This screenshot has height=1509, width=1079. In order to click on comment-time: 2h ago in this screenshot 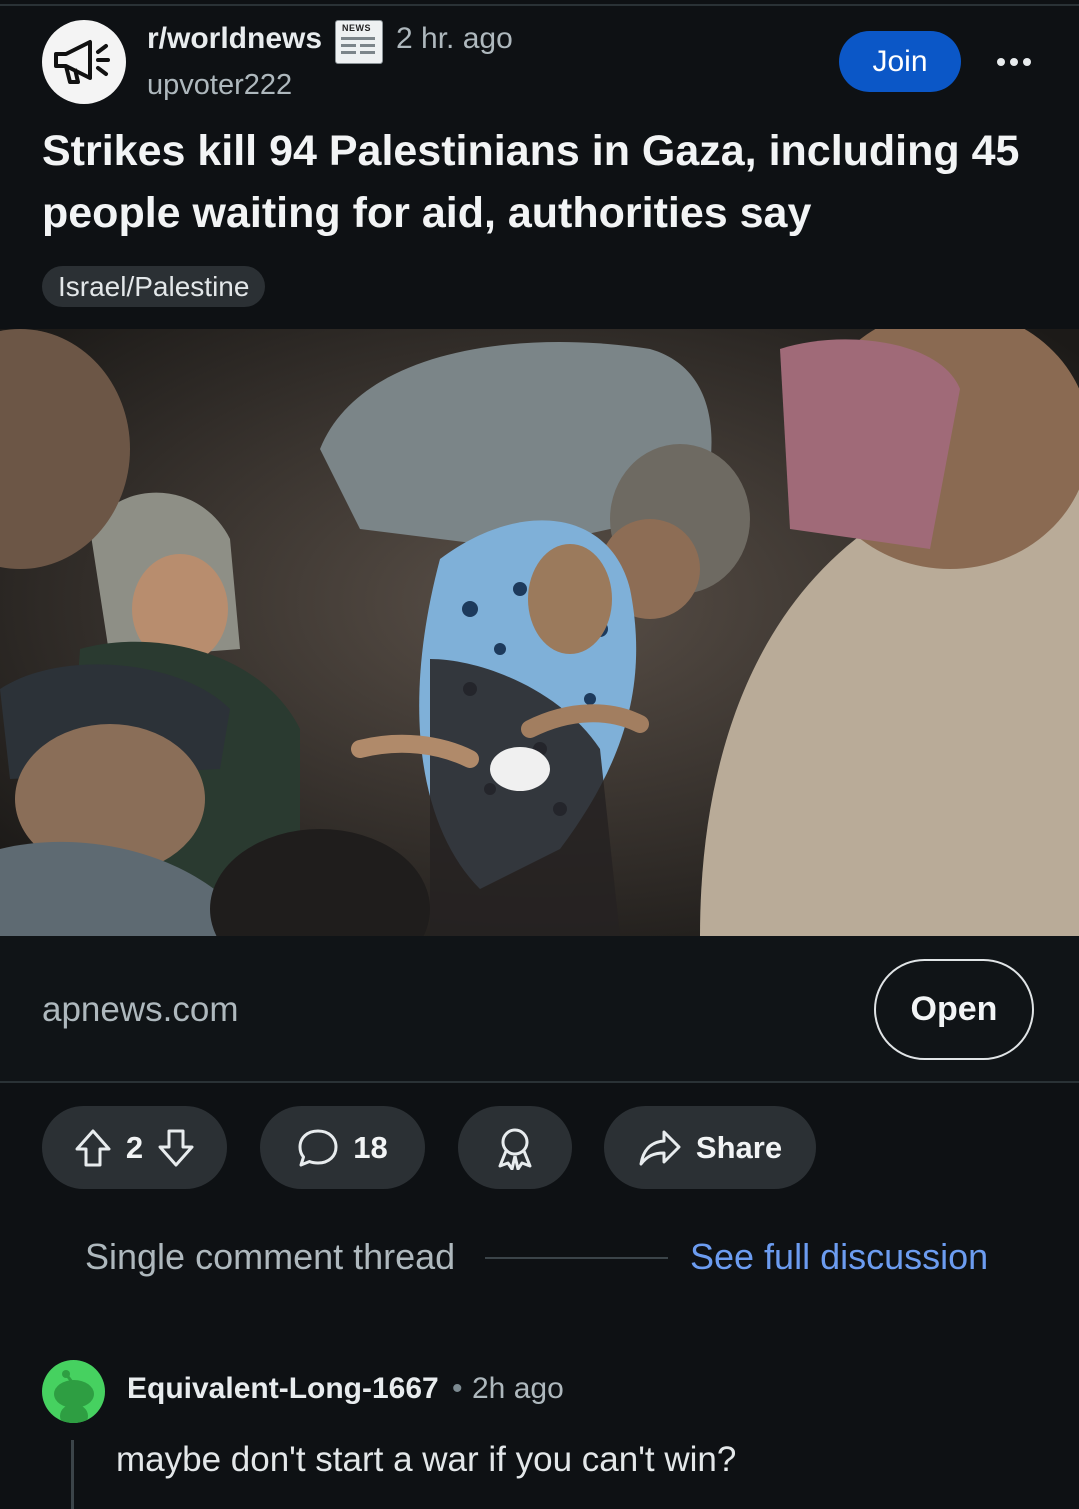, I will do `click(518, 1388)`.